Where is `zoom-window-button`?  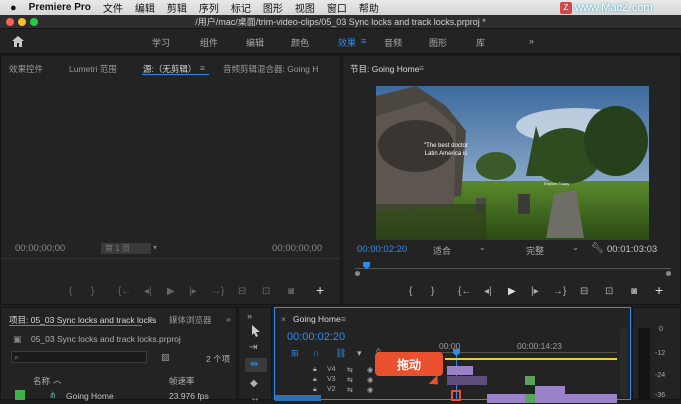 zoom-window-button is located at coordinates (34, 22).